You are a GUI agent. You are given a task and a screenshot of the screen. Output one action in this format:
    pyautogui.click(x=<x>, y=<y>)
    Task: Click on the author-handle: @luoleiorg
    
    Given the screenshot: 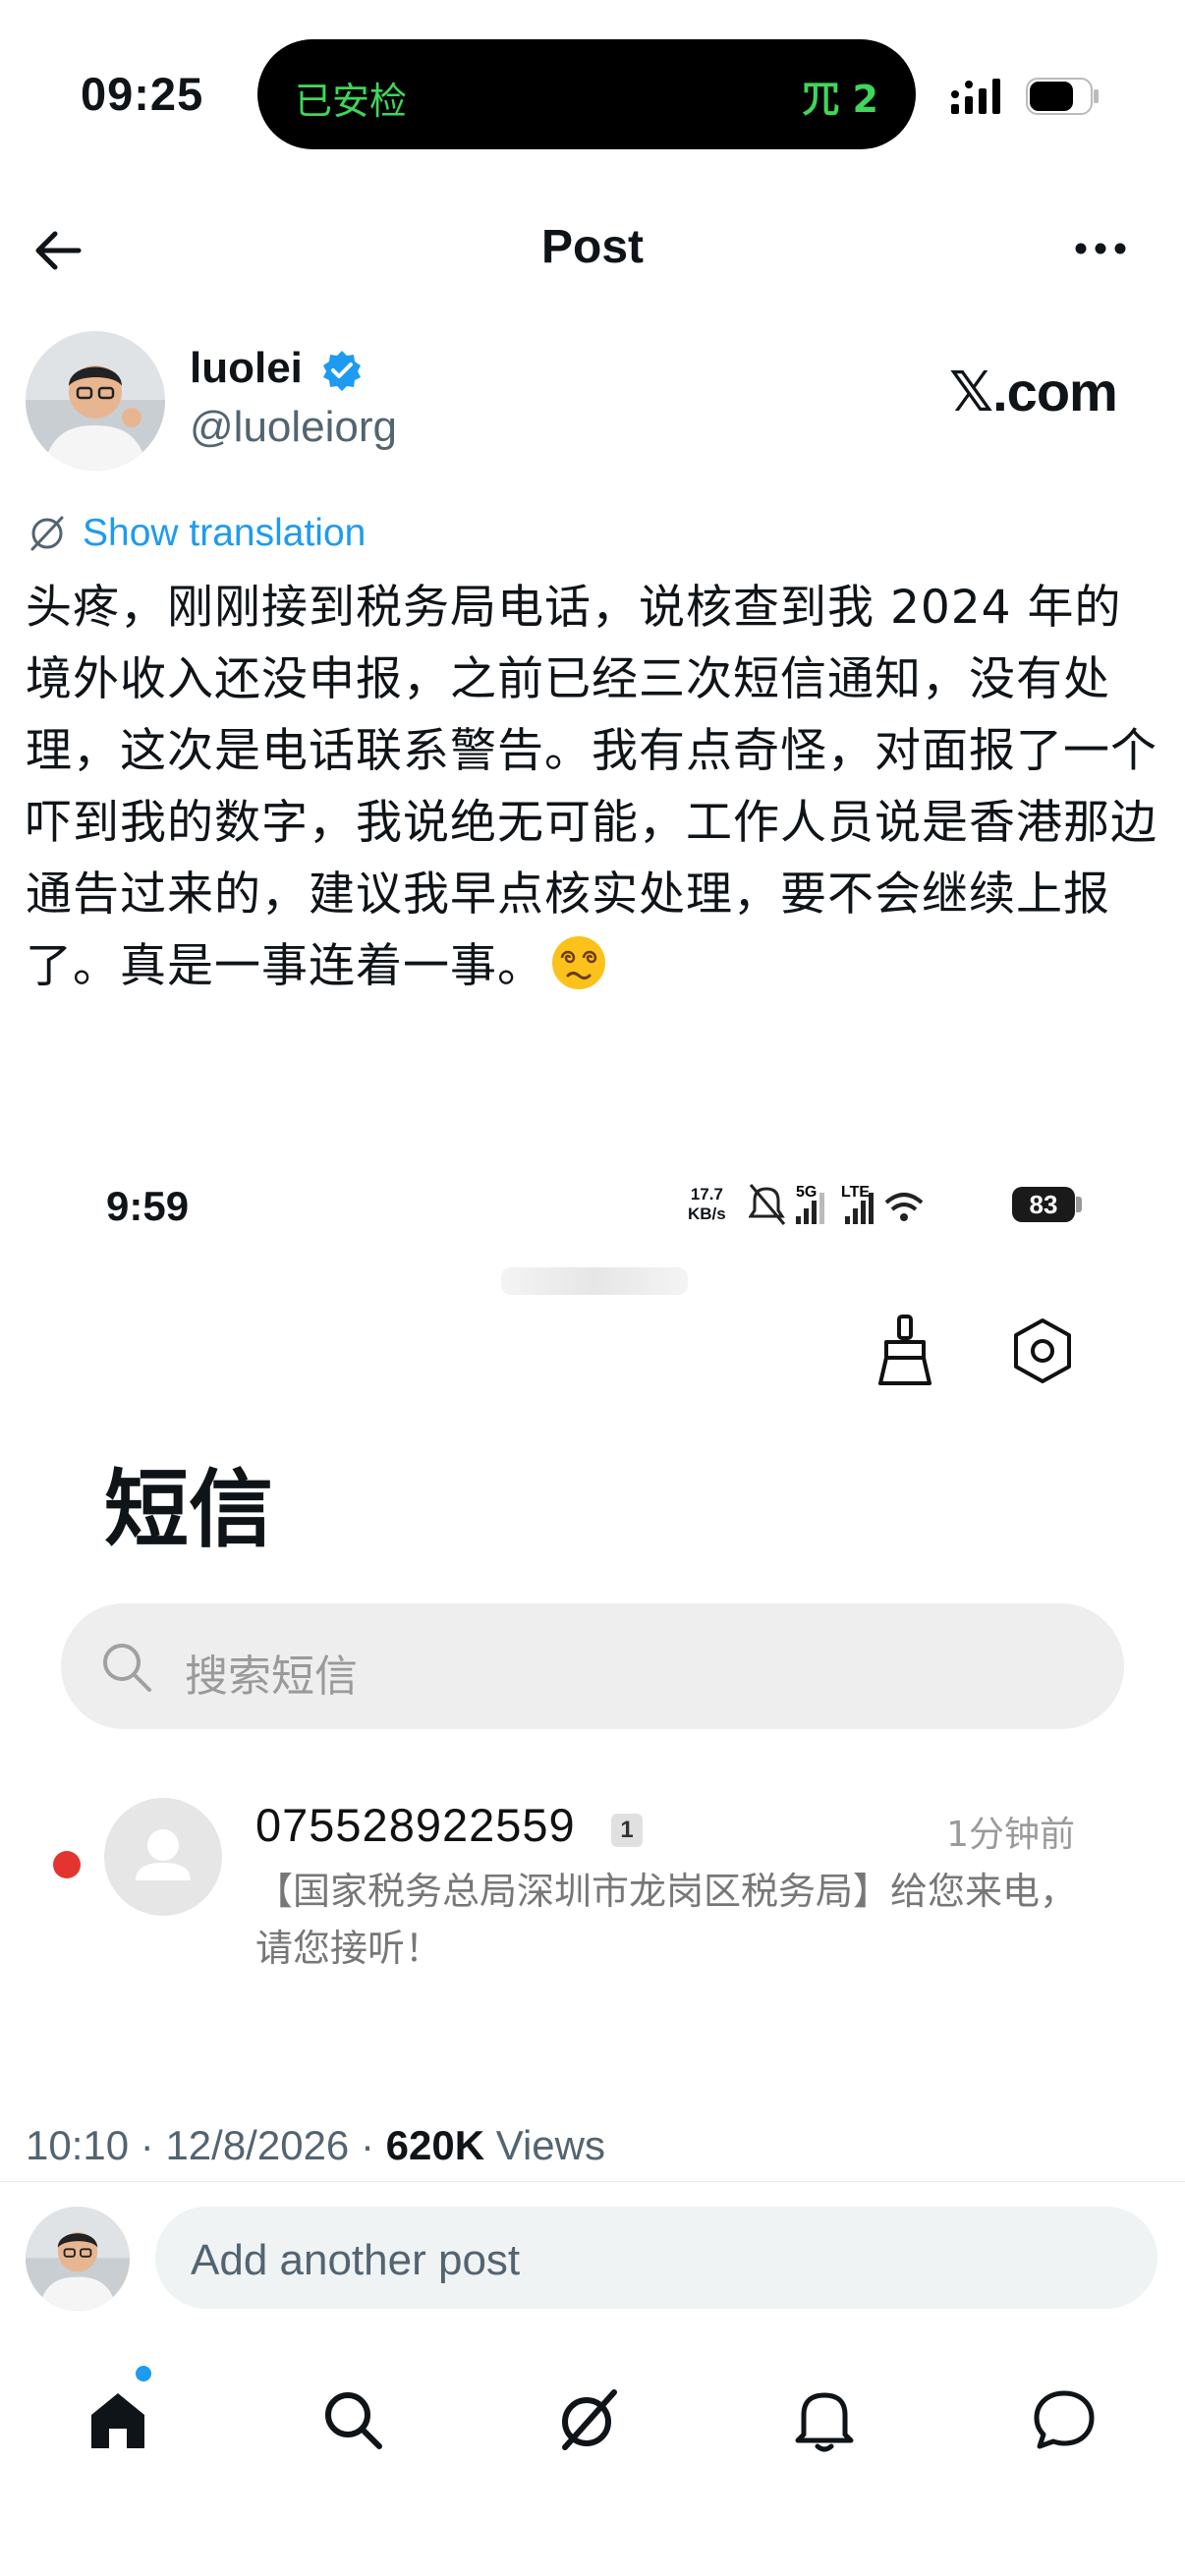 What is the action you would take?
    pyautogui.click(x=293, y=427)
    